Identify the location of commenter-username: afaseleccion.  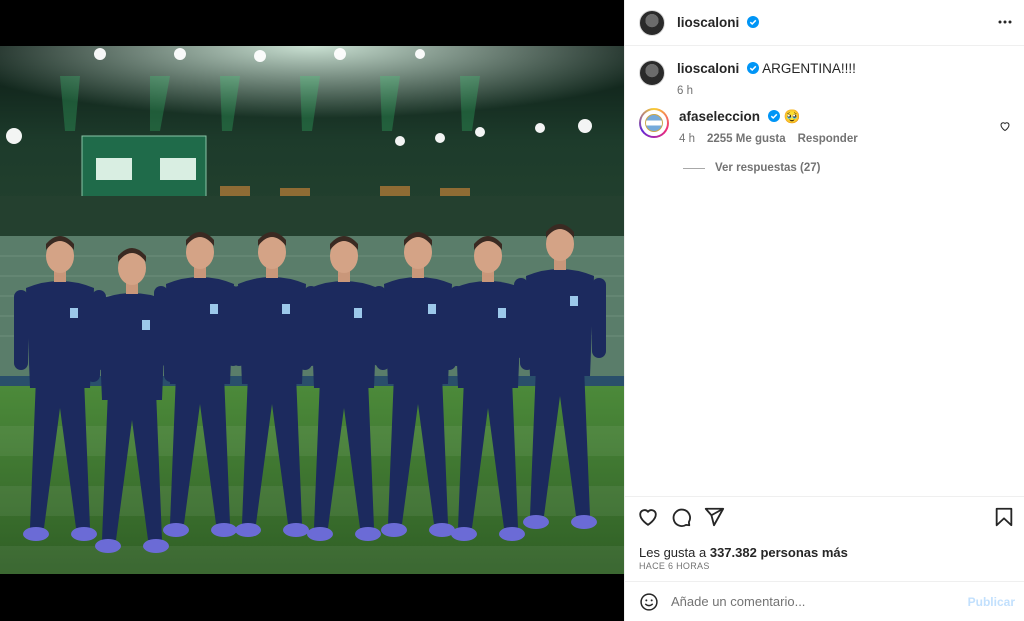
(719, 116).